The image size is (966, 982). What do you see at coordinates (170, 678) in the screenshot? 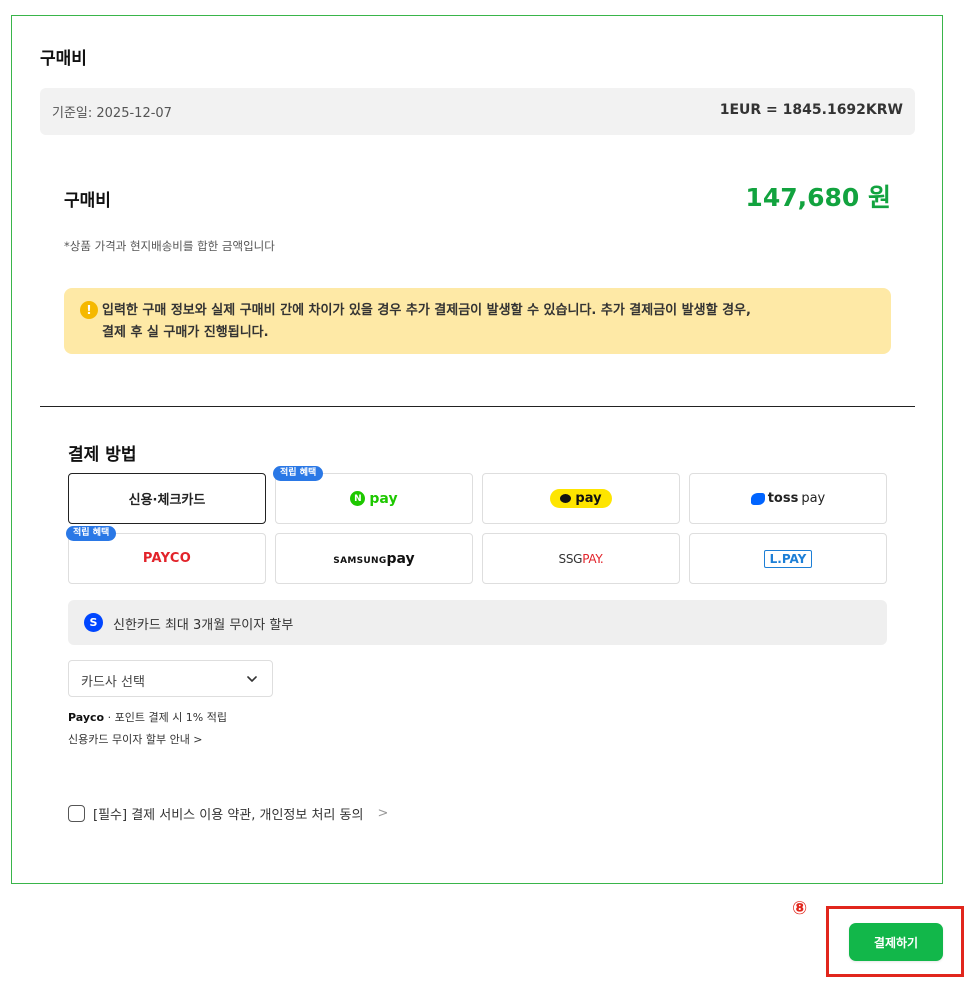
I see `card-company-select: 카드사 선택` at bounding box center [170, 678].